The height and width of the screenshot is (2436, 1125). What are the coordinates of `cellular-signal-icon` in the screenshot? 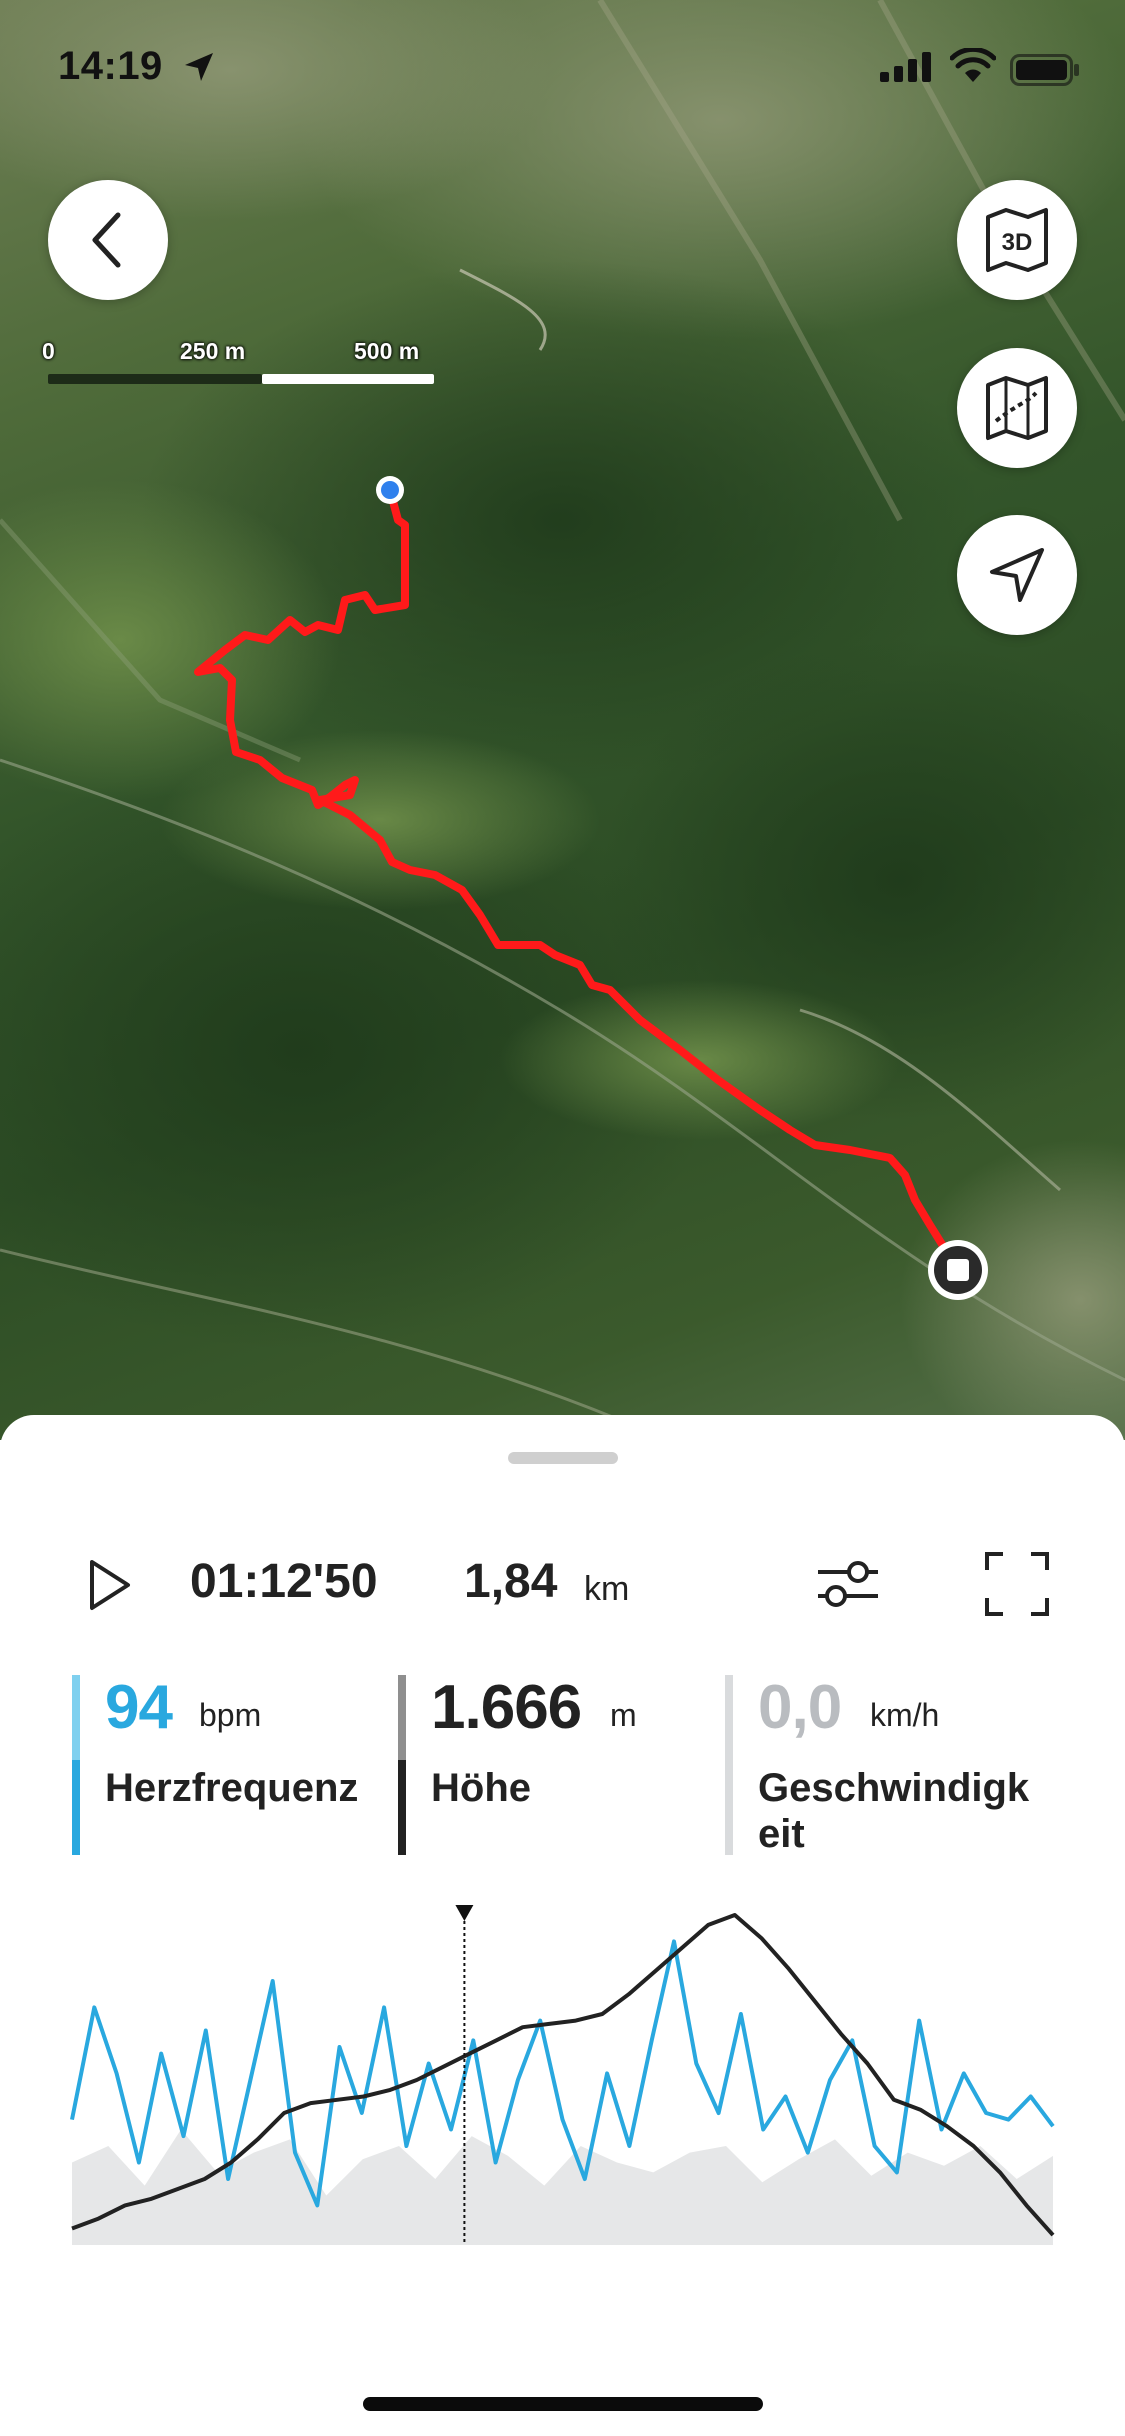 It's located at (905, 67).